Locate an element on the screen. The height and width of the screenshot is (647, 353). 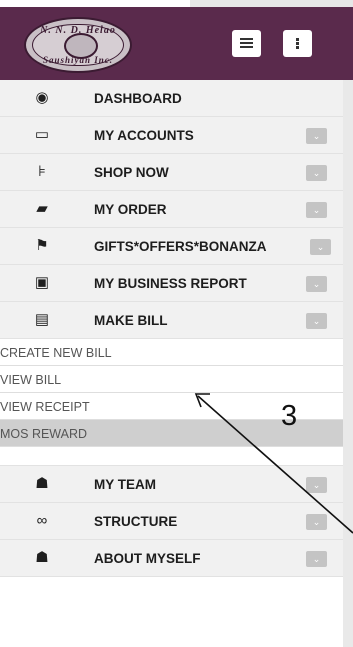
annotation-number: 3 is located at coordinates (289, 416).